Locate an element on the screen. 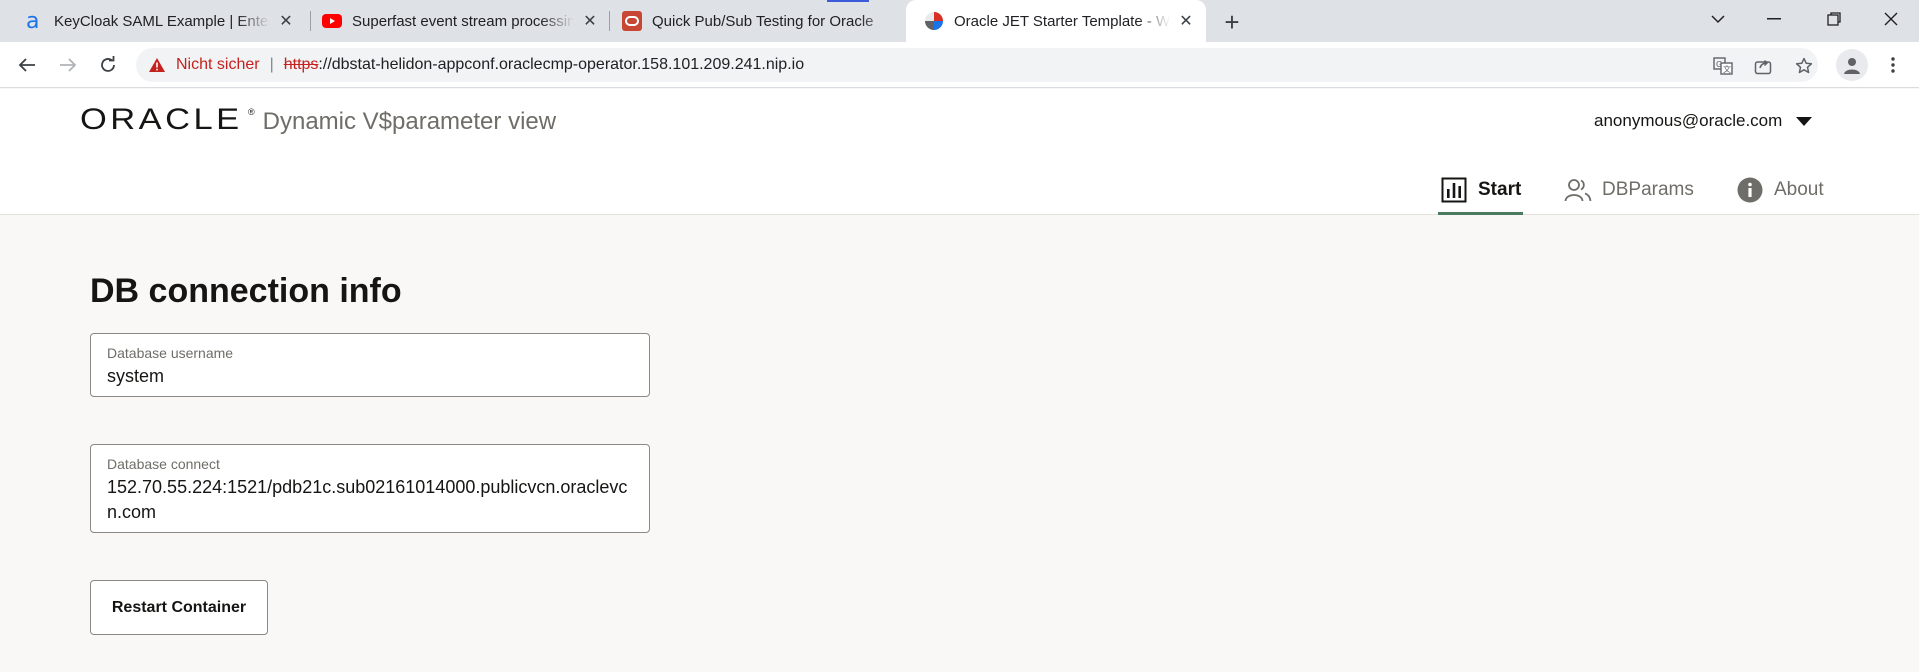 This screenshot has height=672, width=1919. browser-tab-pubsub: Quick Pub/Sub Testing for Oracle is located at coordinates (758, 21).